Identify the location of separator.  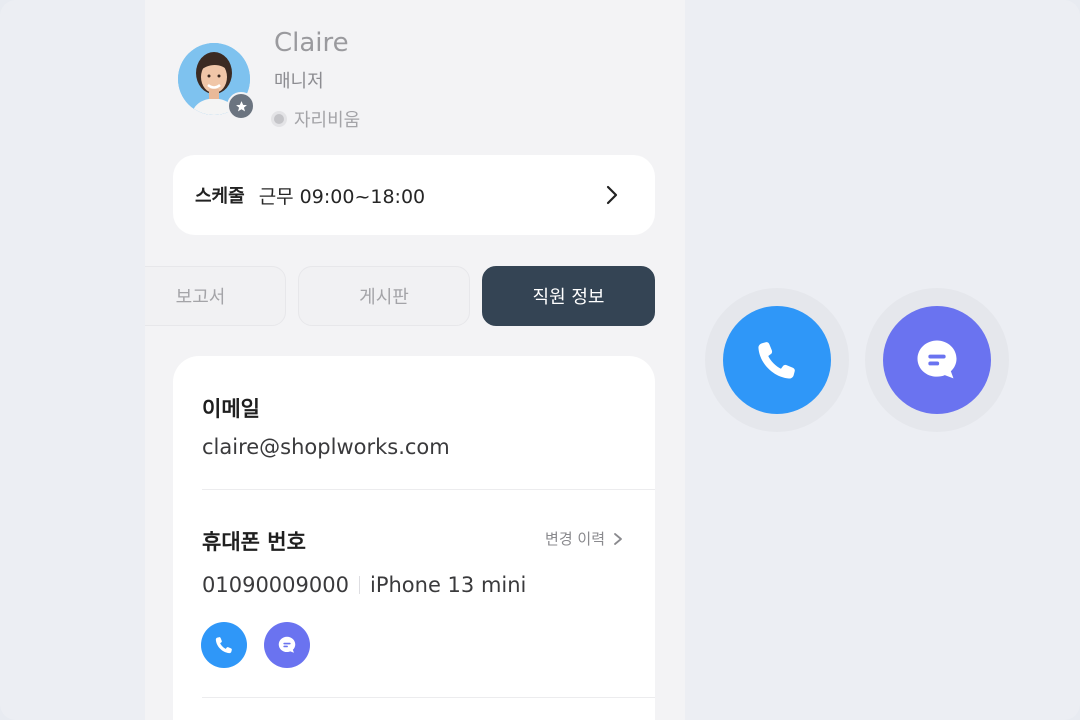
(359, 585).